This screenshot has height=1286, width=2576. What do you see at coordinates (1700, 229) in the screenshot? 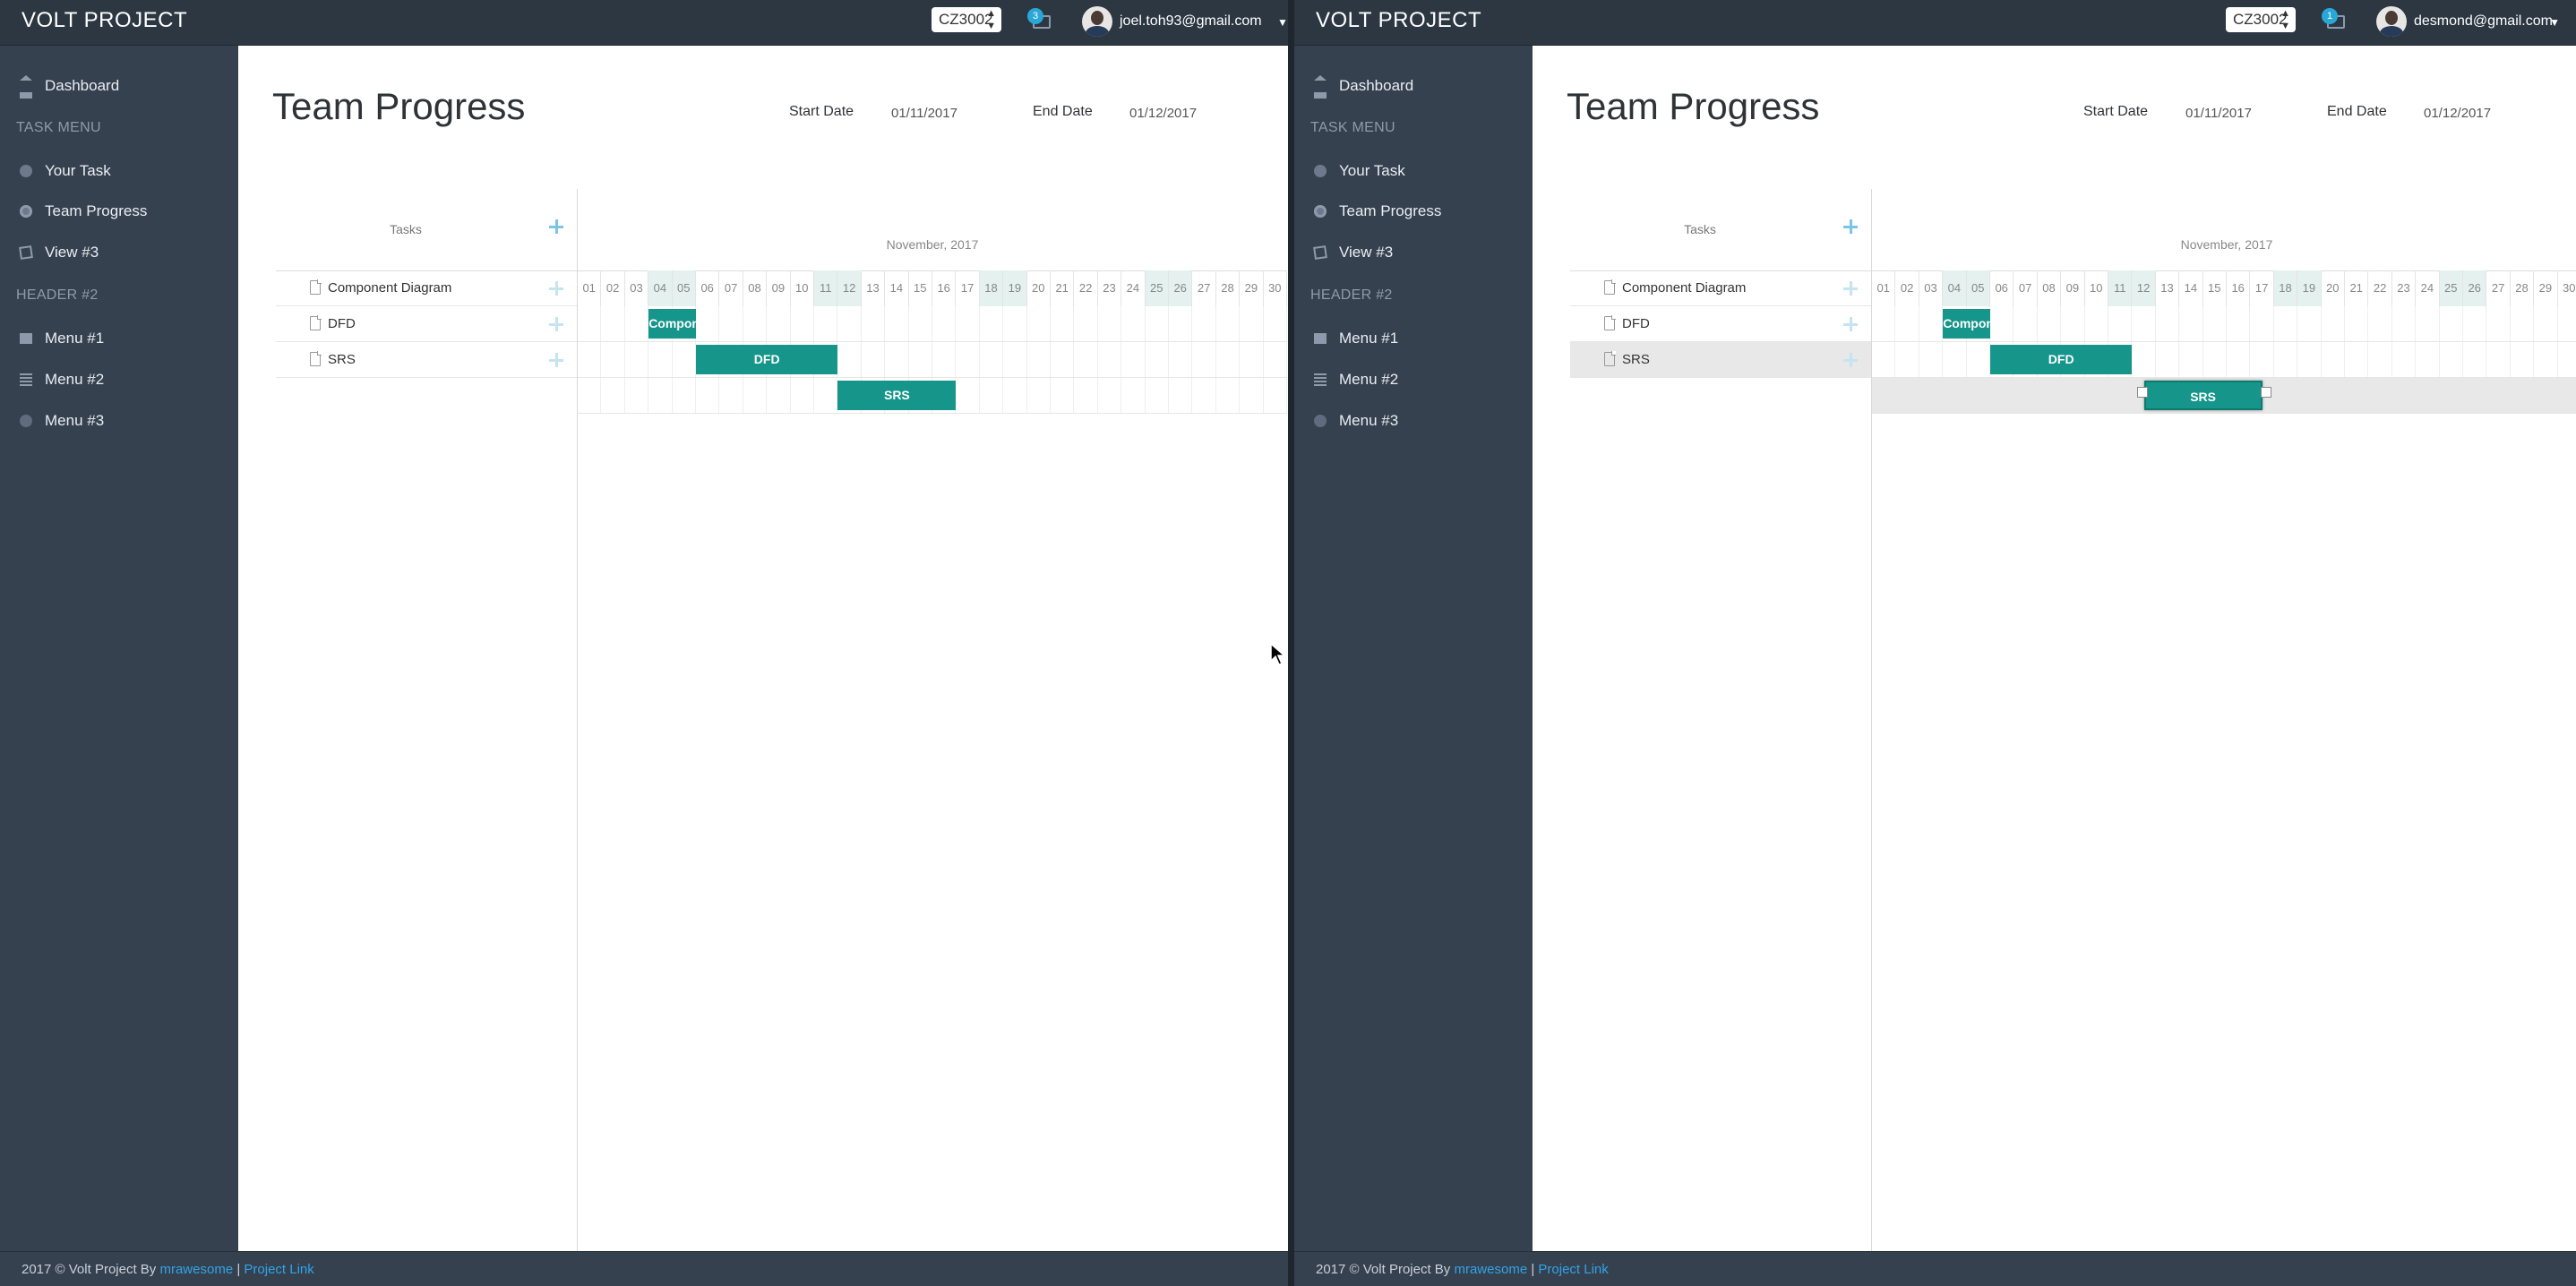
I see `tasks-header-label: Tasks` at bounding box center [1700, 229].